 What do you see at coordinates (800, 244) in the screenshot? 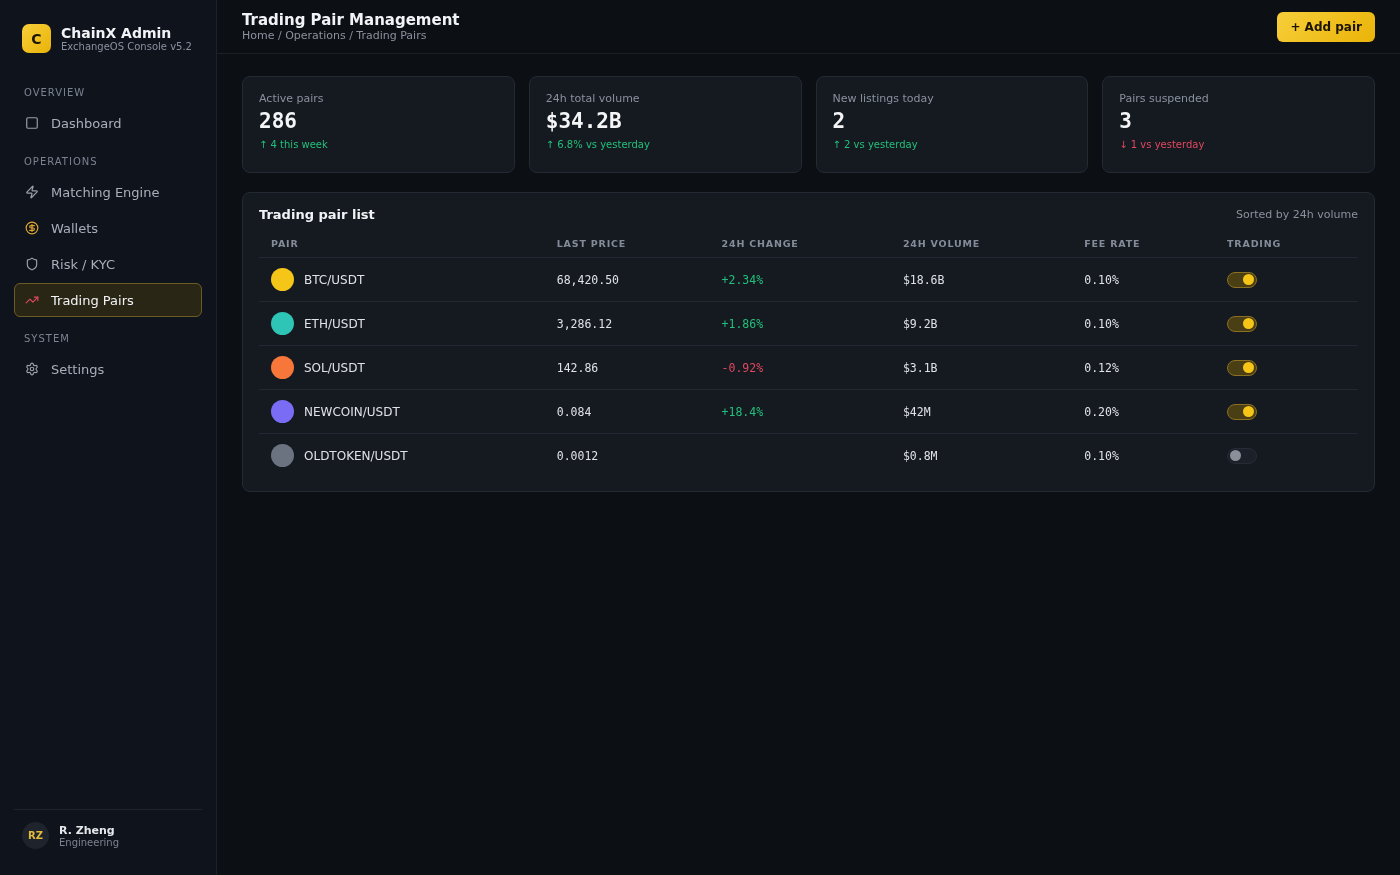
I see `column-header: 24H CHANGE` at bounding box center [800, 244].